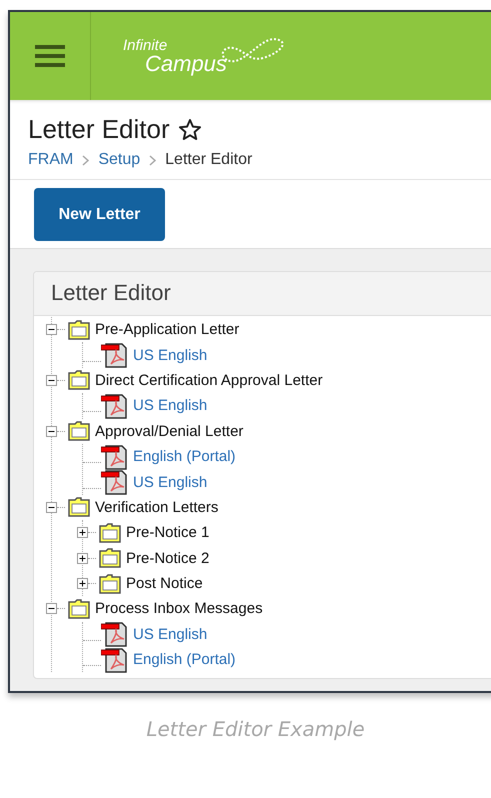 Image resolution: width=491 pixels, height=798 pixels. Describe the element at coordinates (145, 45) in the screenshot. I see `logo-text: Infinite` at that location.